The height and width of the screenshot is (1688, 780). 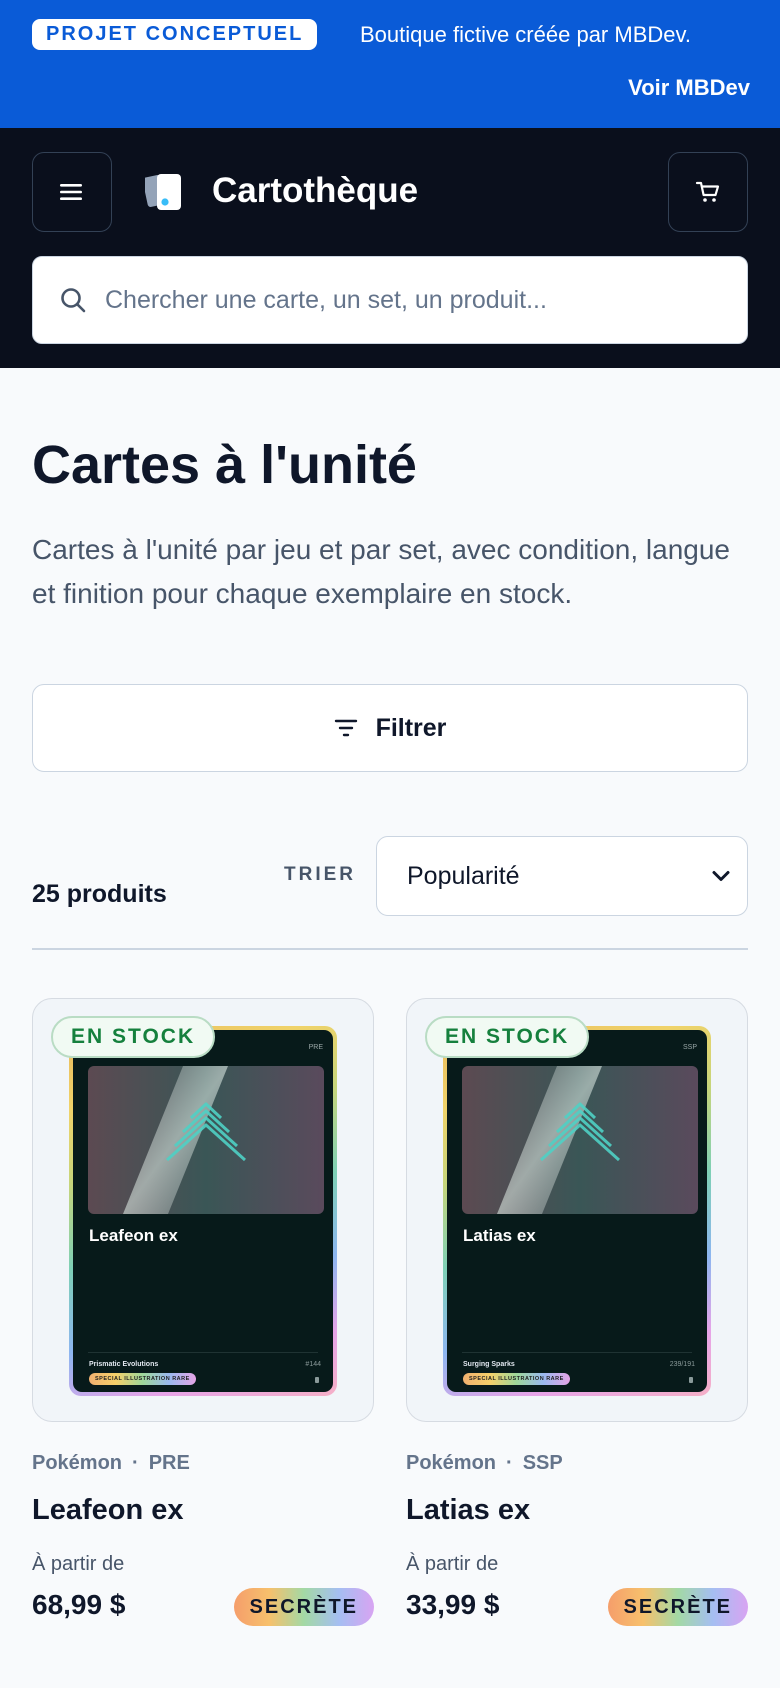 What do you see at coordinates (79, 1604) in the screenshot?
I see `product-price: 68,99 $` at bounding box center [79, 1604].